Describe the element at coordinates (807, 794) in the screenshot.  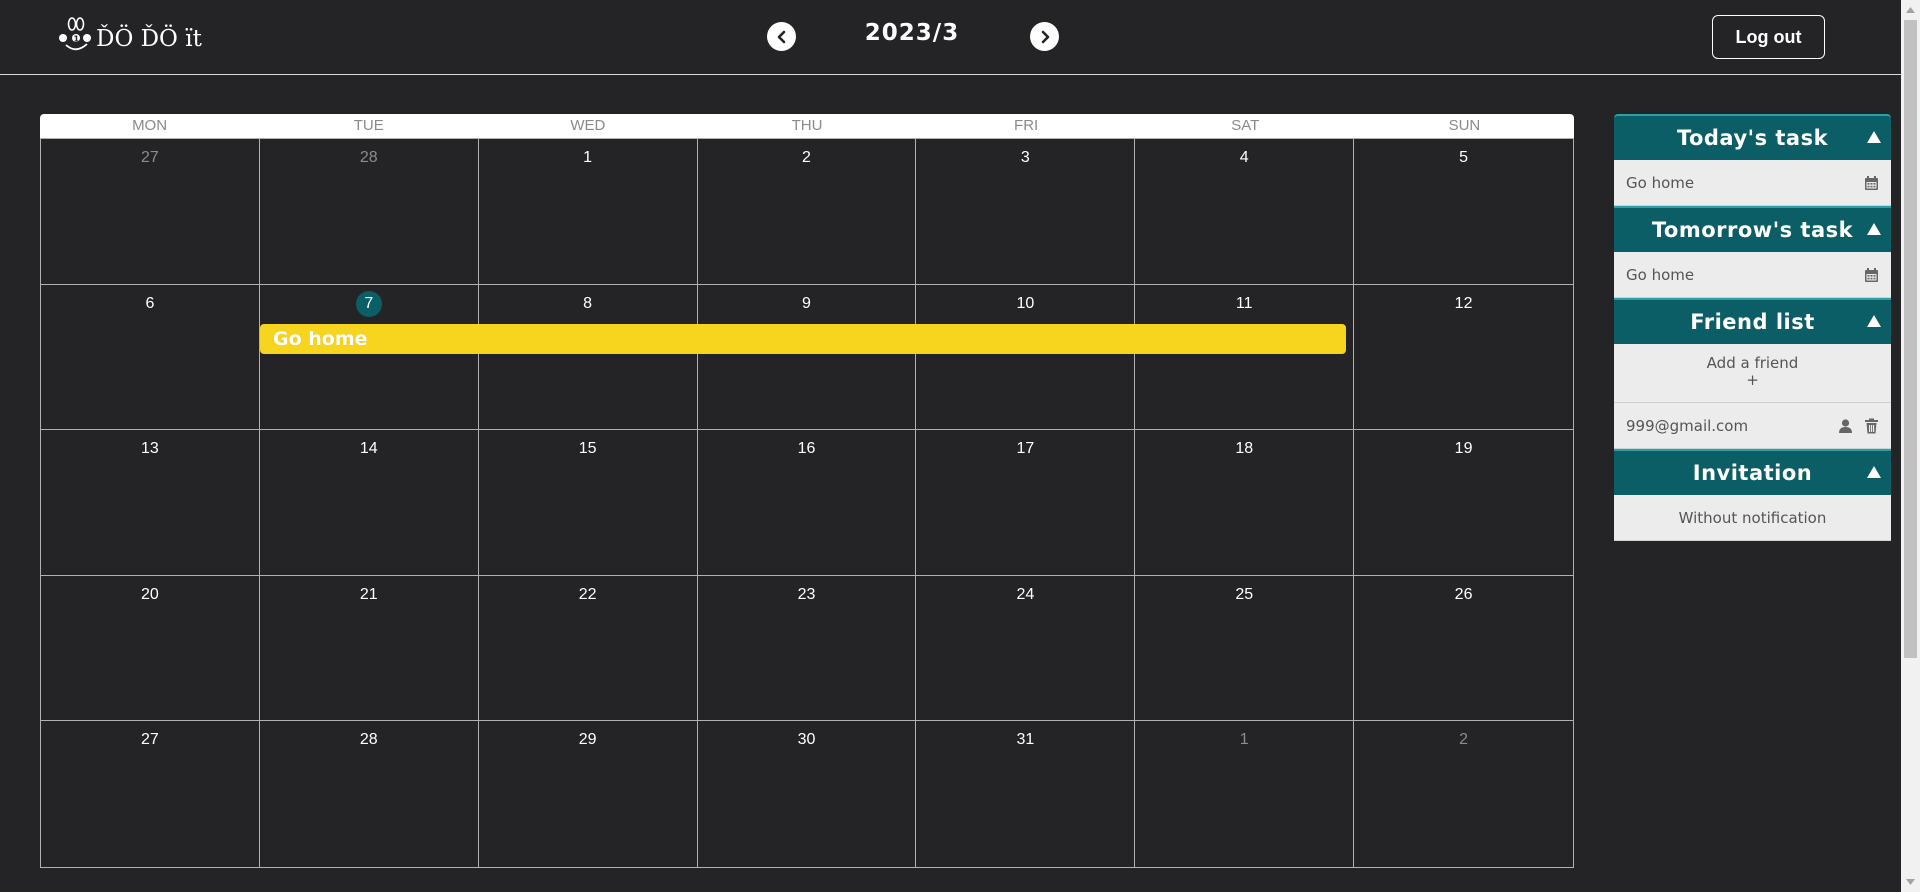
I see `day-cell: 30` at that location.